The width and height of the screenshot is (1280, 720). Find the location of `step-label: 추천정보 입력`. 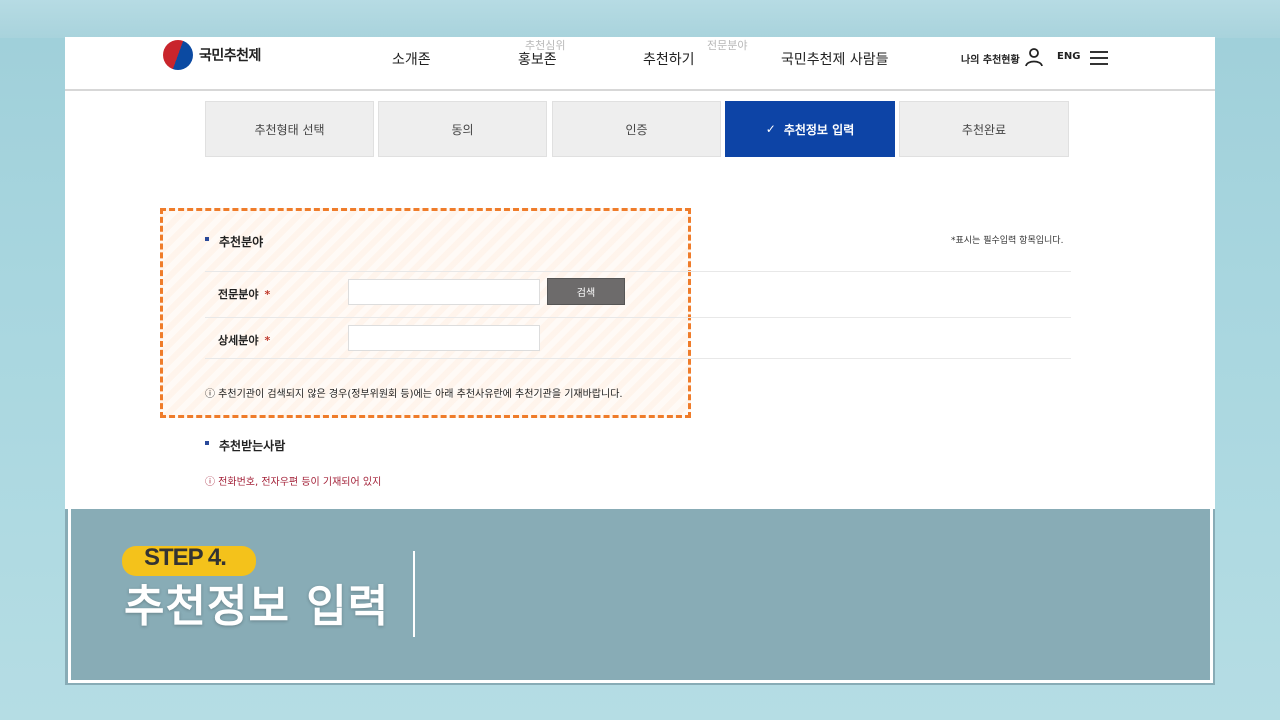

step-label: 추천정보 입력 is located at coordinates (819, 129).